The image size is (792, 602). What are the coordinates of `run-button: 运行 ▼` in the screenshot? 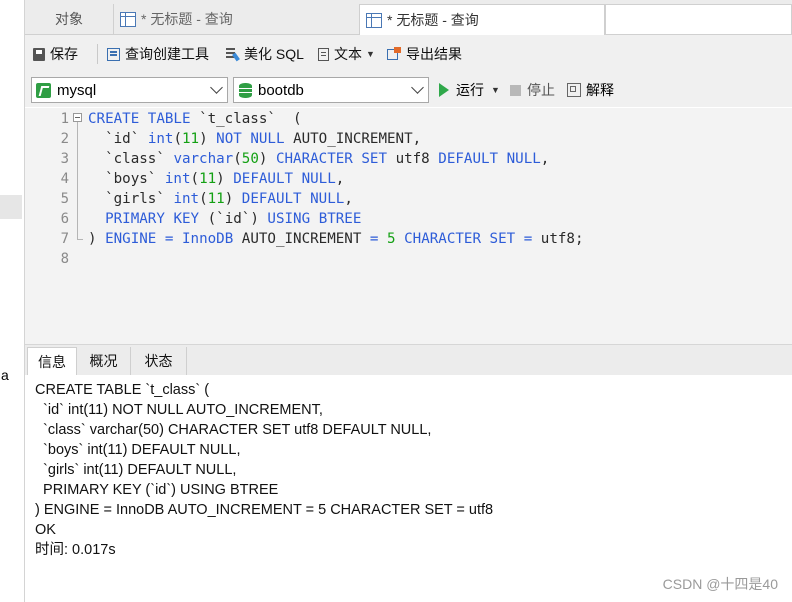 It's located at (469, 90).